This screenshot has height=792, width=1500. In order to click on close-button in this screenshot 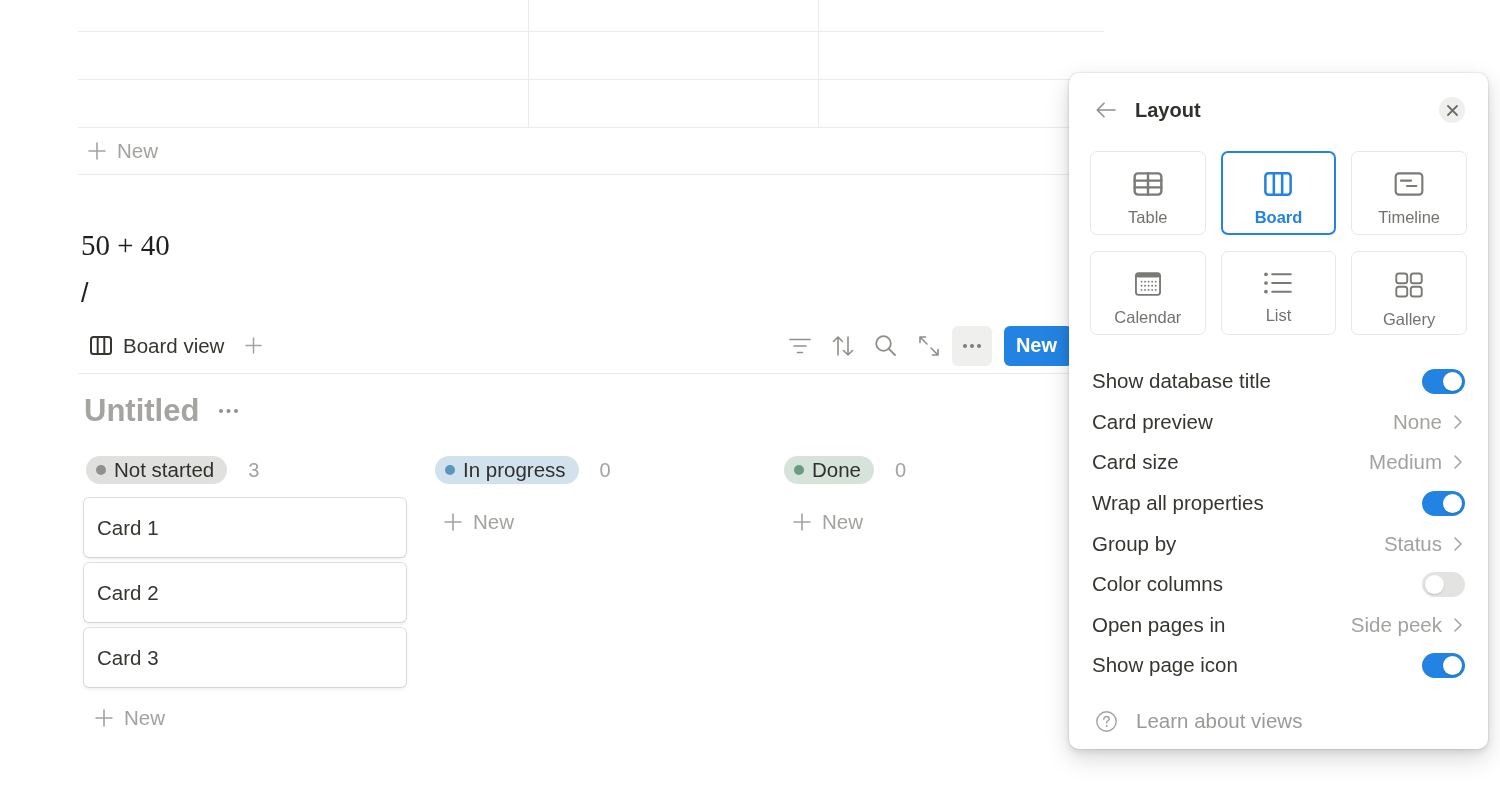, I will do `click(1452, 110)`.